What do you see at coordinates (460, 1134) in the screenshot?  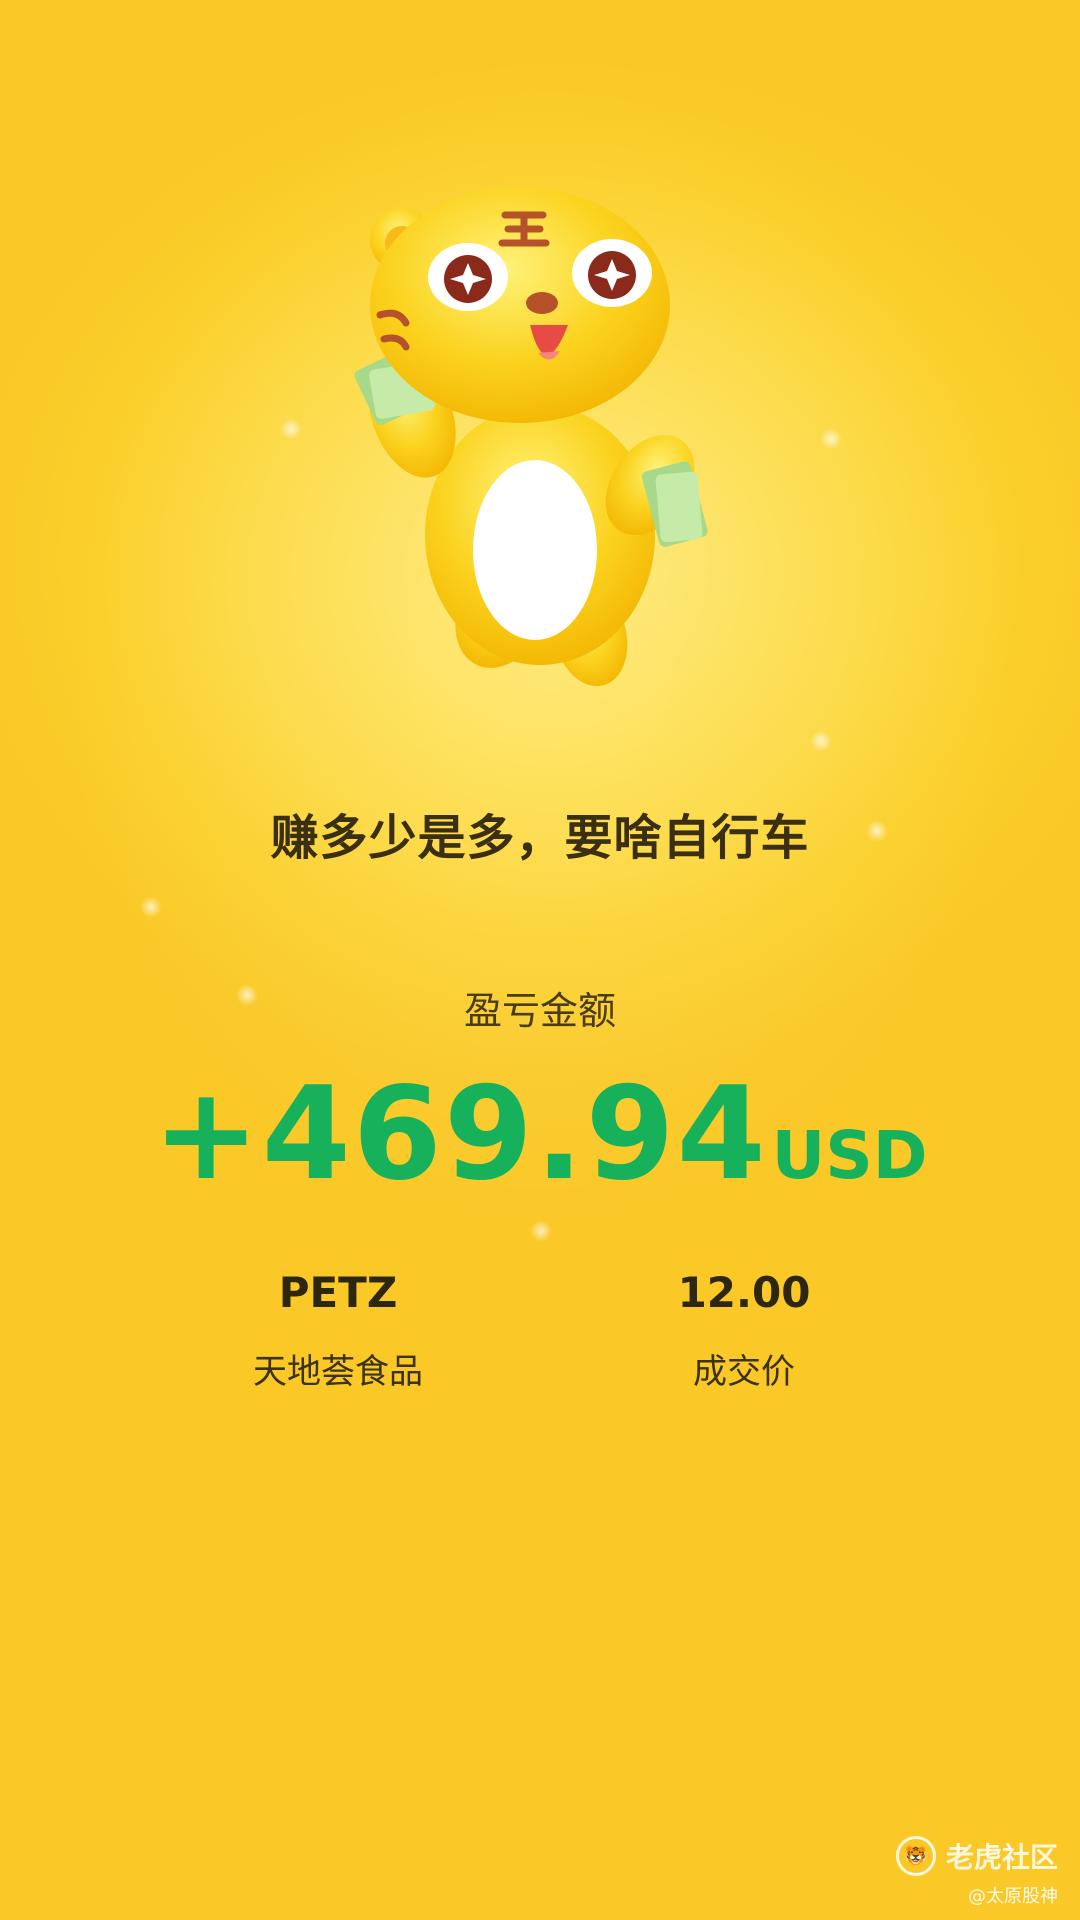 I see `pnl-value: +469.94` at bounding box center [460, 1134].